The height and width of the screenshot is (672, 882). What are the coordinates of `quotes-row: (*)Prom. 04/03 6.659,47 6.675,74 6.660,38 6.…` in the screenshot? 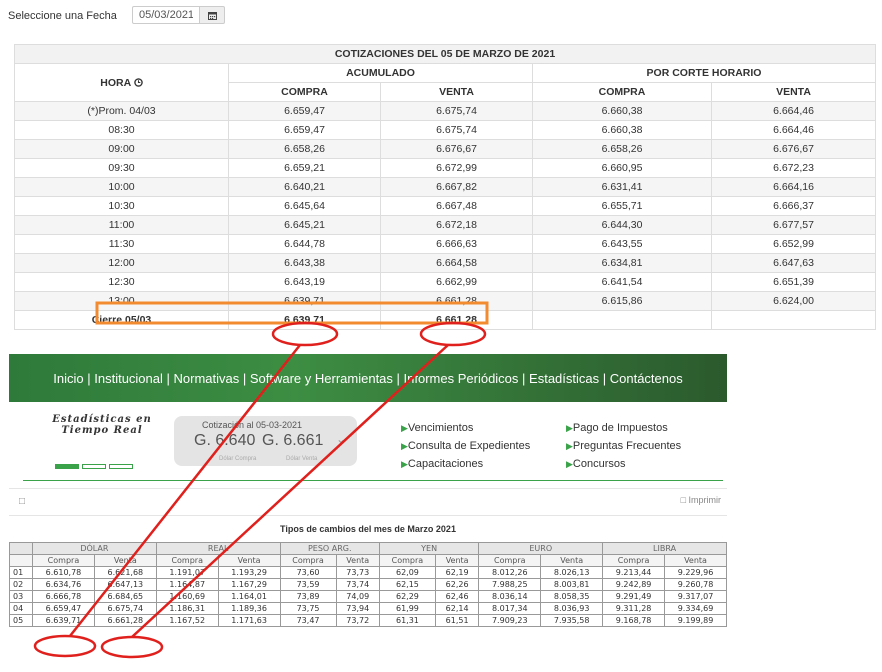 It's located at (445, 111).